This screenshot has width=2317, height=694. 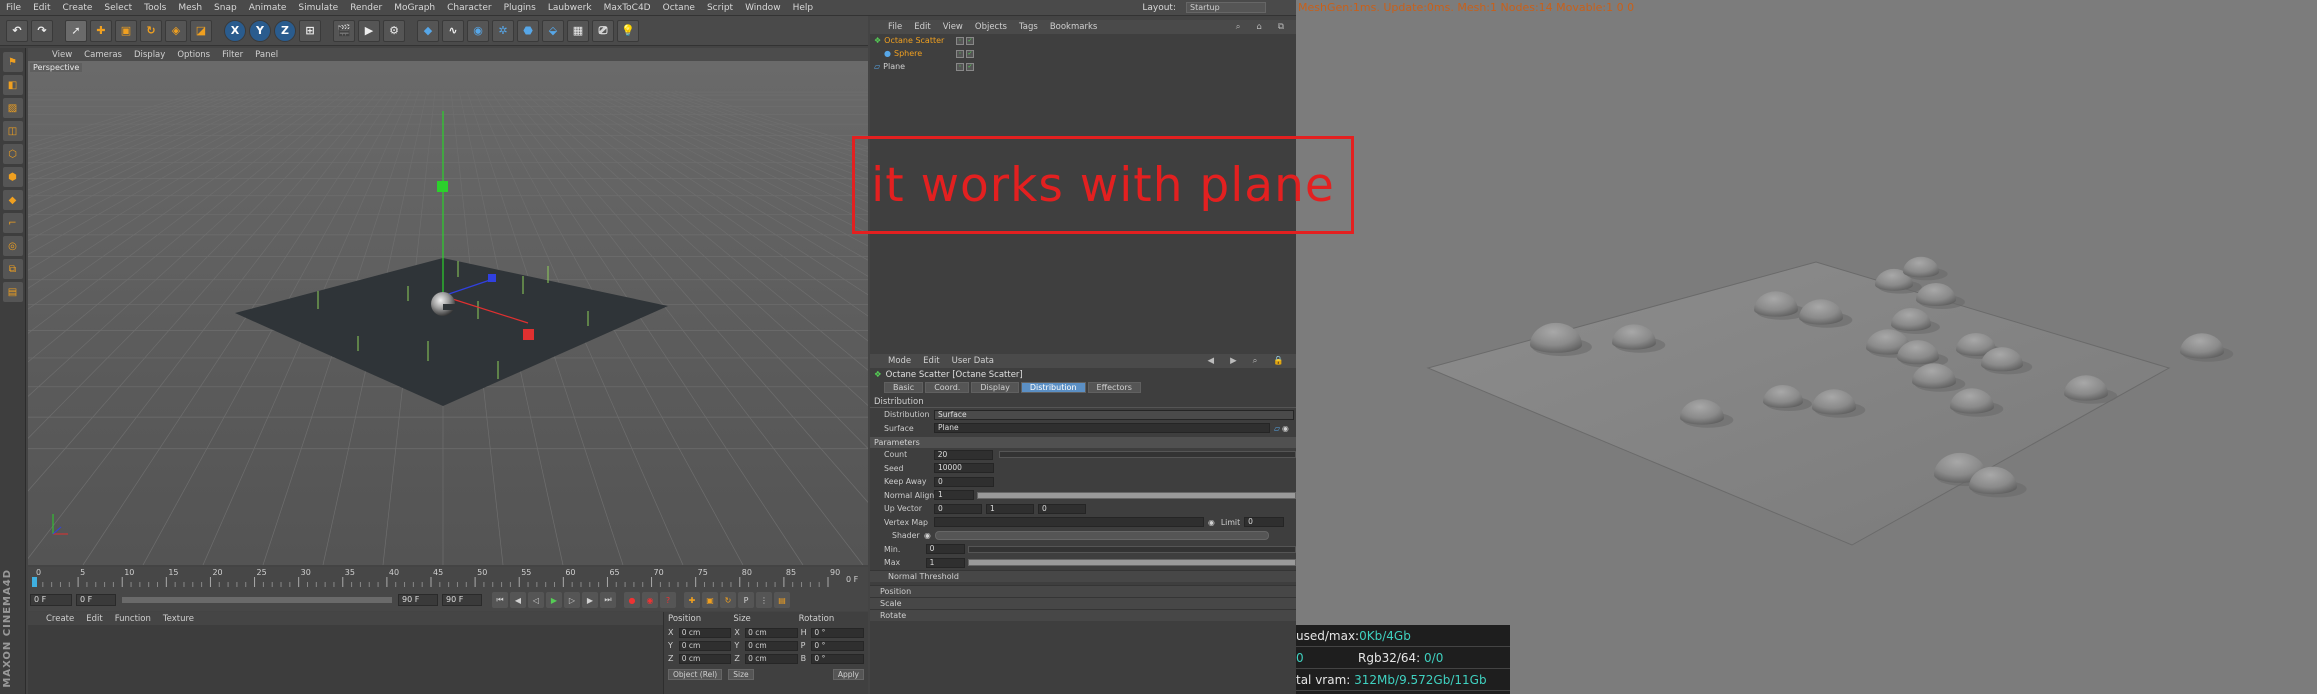 I want to click on menu-select: Select, so click(x=118, y=8).